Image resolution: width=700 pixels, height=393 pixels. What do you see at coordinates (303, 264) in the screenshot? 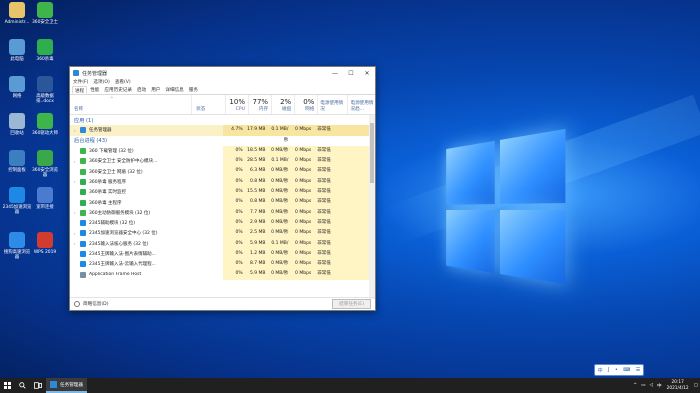
I see `network-cell: 0 Mbps` at bounding box center [303, 264].